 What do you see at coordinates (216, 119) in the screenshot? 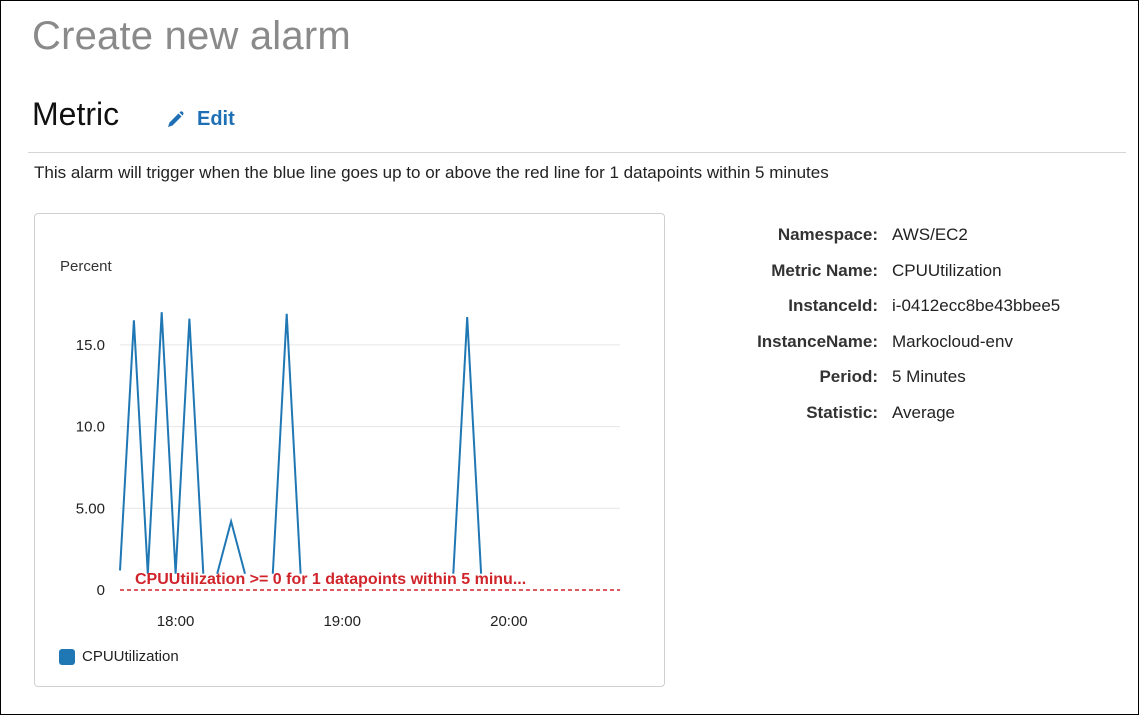
I see `edit-label: Edit` at bounding box center [216, 119].